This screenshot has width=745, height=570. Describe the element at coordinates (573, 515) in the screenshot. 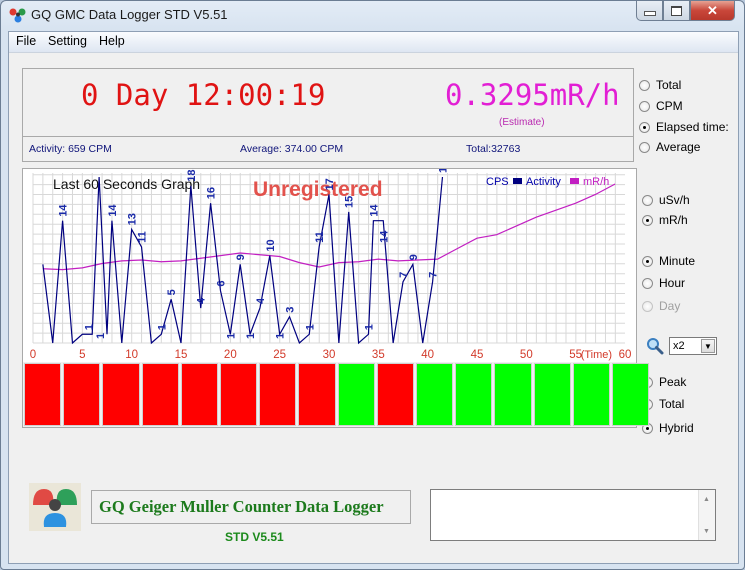

I see `log-memo: ▲ ▼` at that location.